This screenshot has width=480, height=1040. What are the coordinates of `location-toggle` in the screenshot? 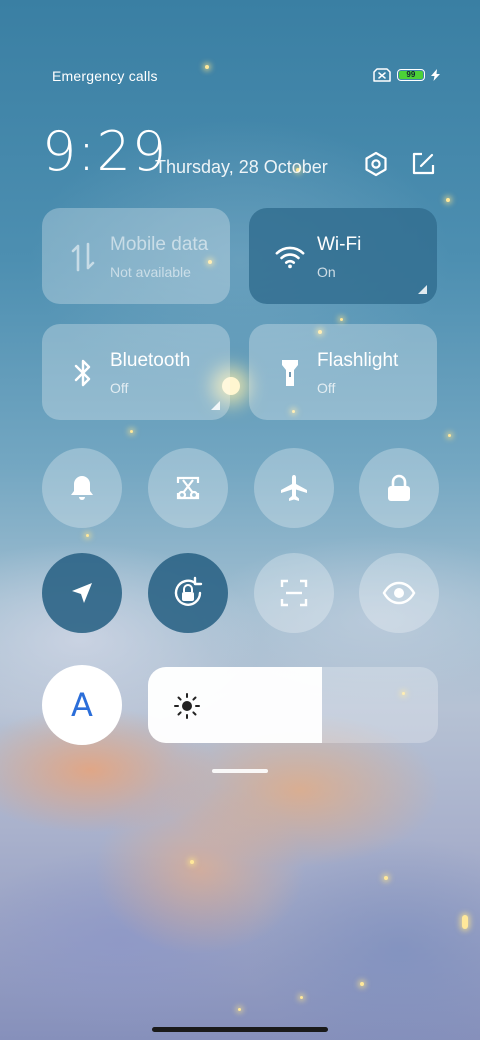 It's located at (82, 593).